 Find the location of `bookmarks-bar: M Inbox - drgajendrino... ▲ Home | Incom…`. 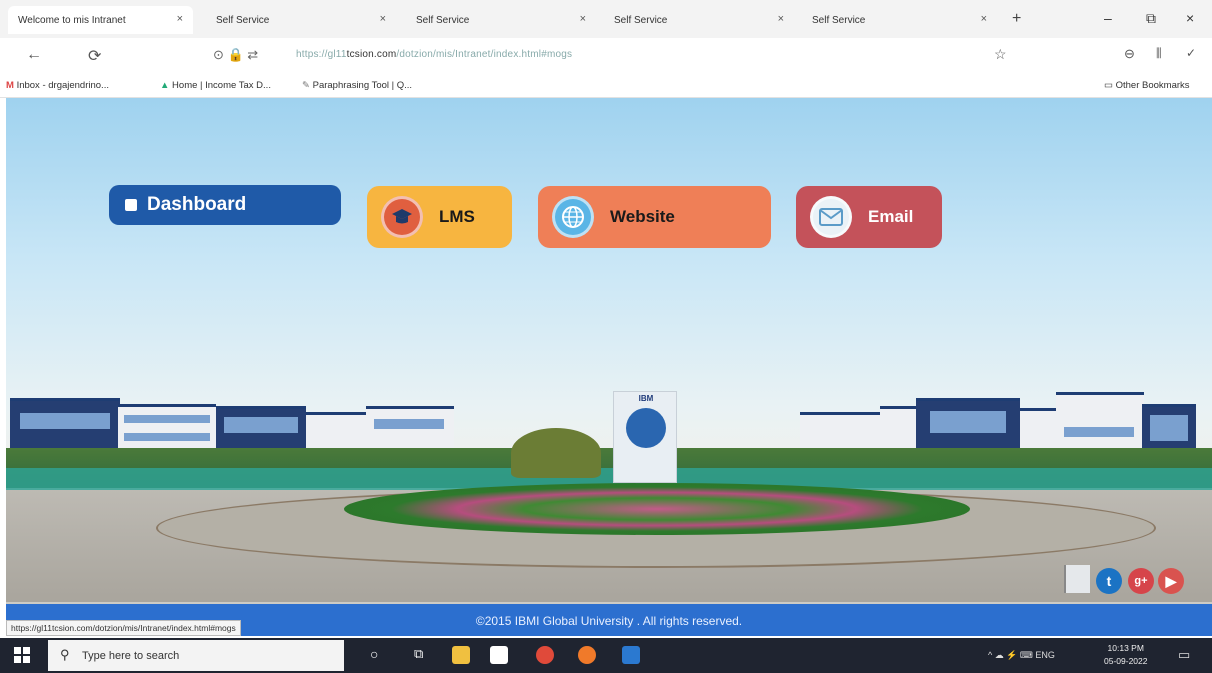

bookmarks-bar: M Inbox - drgajendrino... ▲ Home | Incom… is located at coordinates (606, 86).